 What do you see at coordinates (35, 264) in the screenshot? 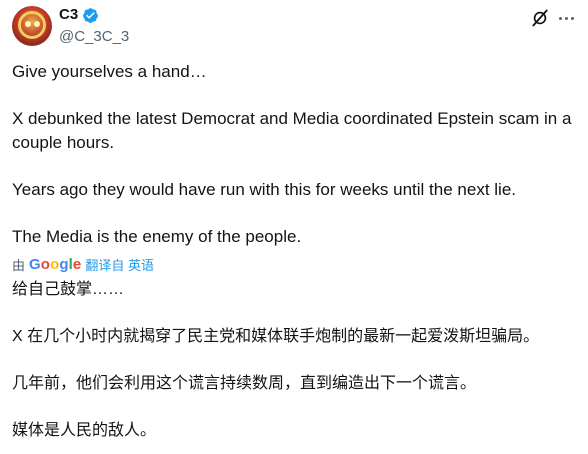
I see `google-logo-letter: G` at bounding box center [35, 264].